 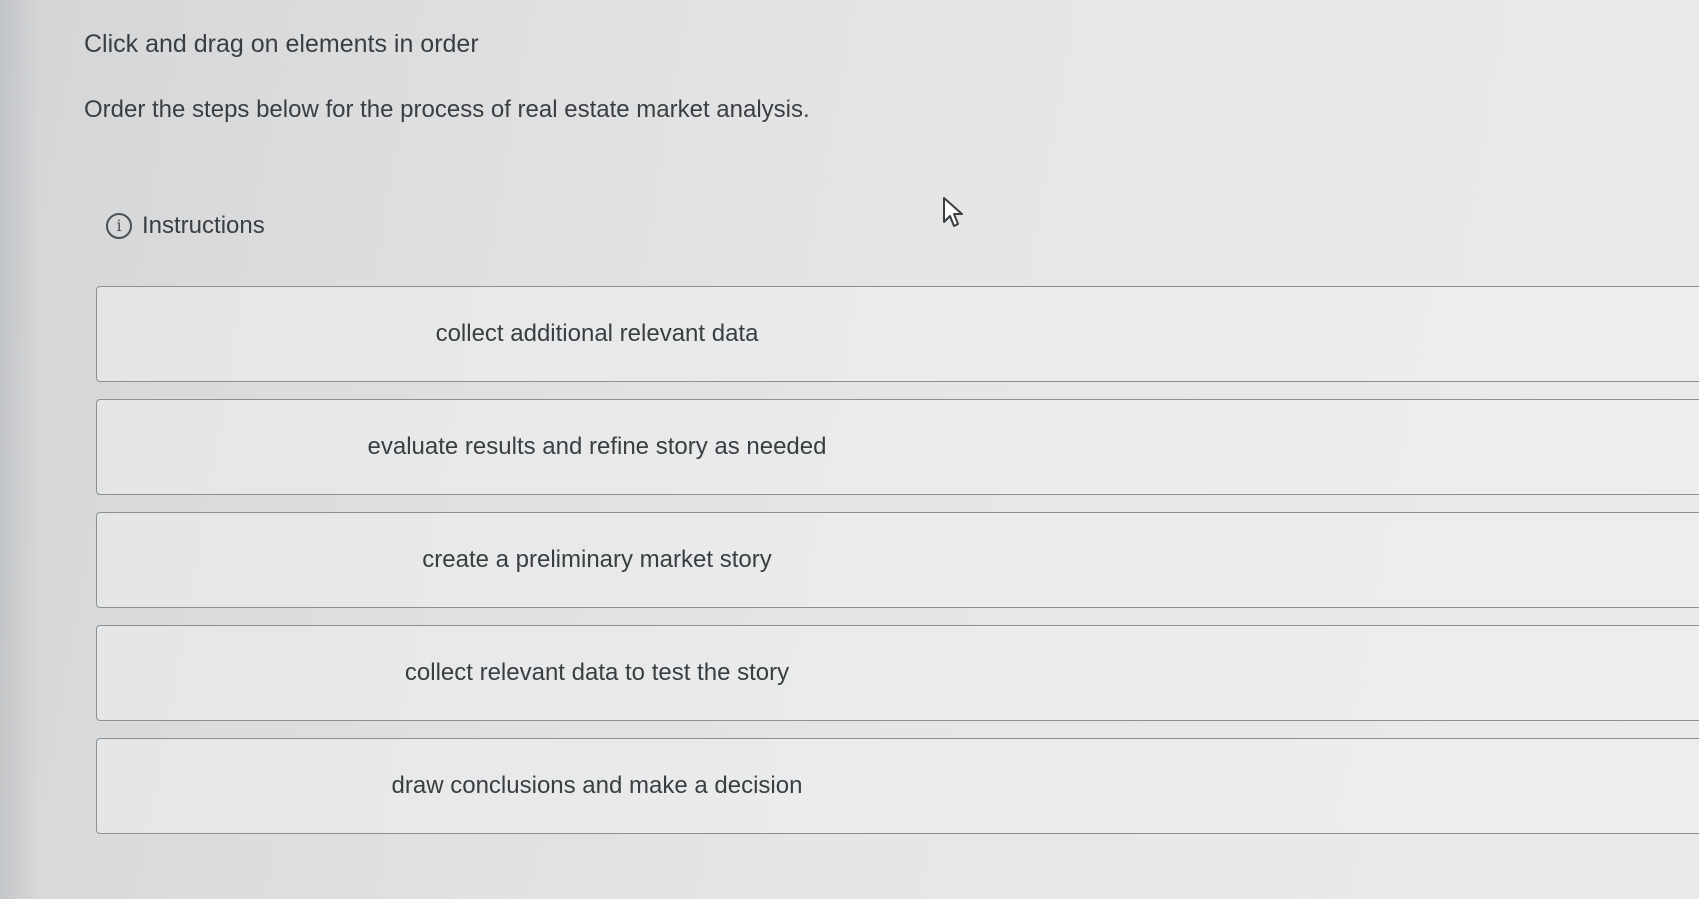 What do you see at coordinates (897, 334) in the screenshot?
I see `draggable-step: collect additional relevant data` at bounding box center [897, 334].